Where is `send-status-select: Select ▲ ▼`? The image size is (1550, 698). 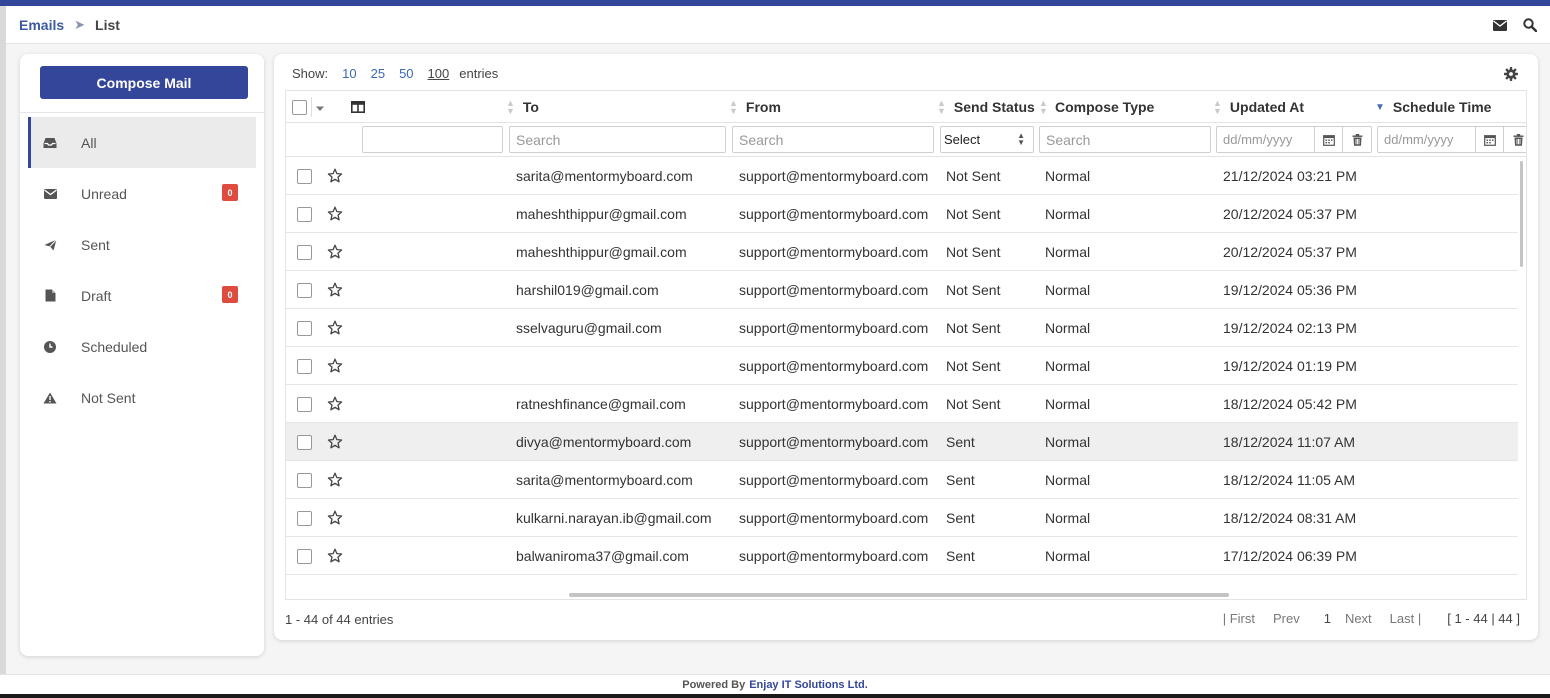 send-status-select: Select ▲ ▼ is located at coordinates (987, 139).